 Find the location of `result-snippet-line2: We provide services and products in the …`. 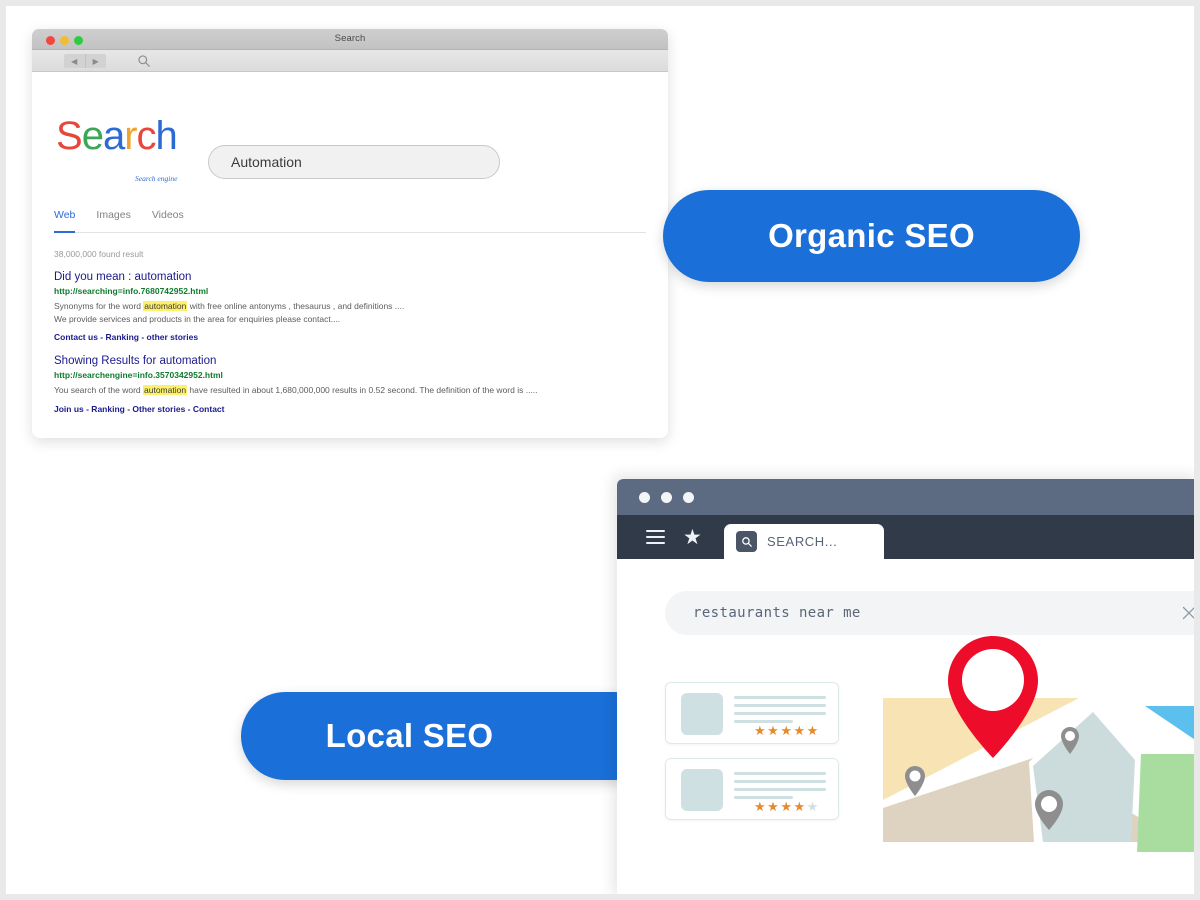

result-snippet-line2: We provide services and products in the … is located at coordinates (197, 319).